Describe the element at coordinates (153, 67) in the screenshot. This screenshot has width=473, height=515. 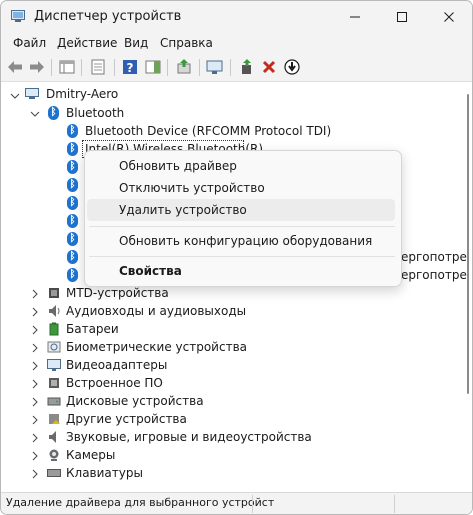
I see `action-pane-icon` at that location.